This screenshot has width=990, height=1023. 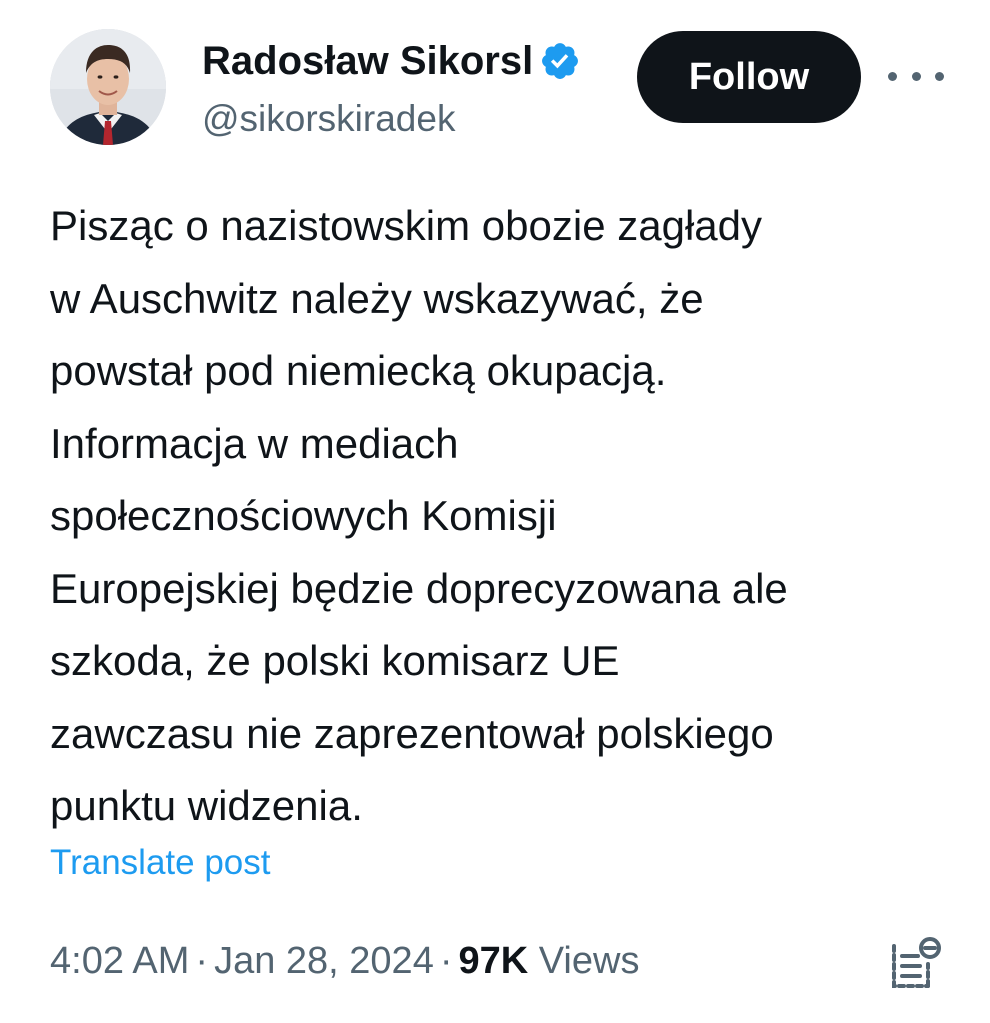 What do you see at coordinates (119, 961) in the screenshot?
I see `tweet-time: 4:02 AM` at bounding box center [119, 961].